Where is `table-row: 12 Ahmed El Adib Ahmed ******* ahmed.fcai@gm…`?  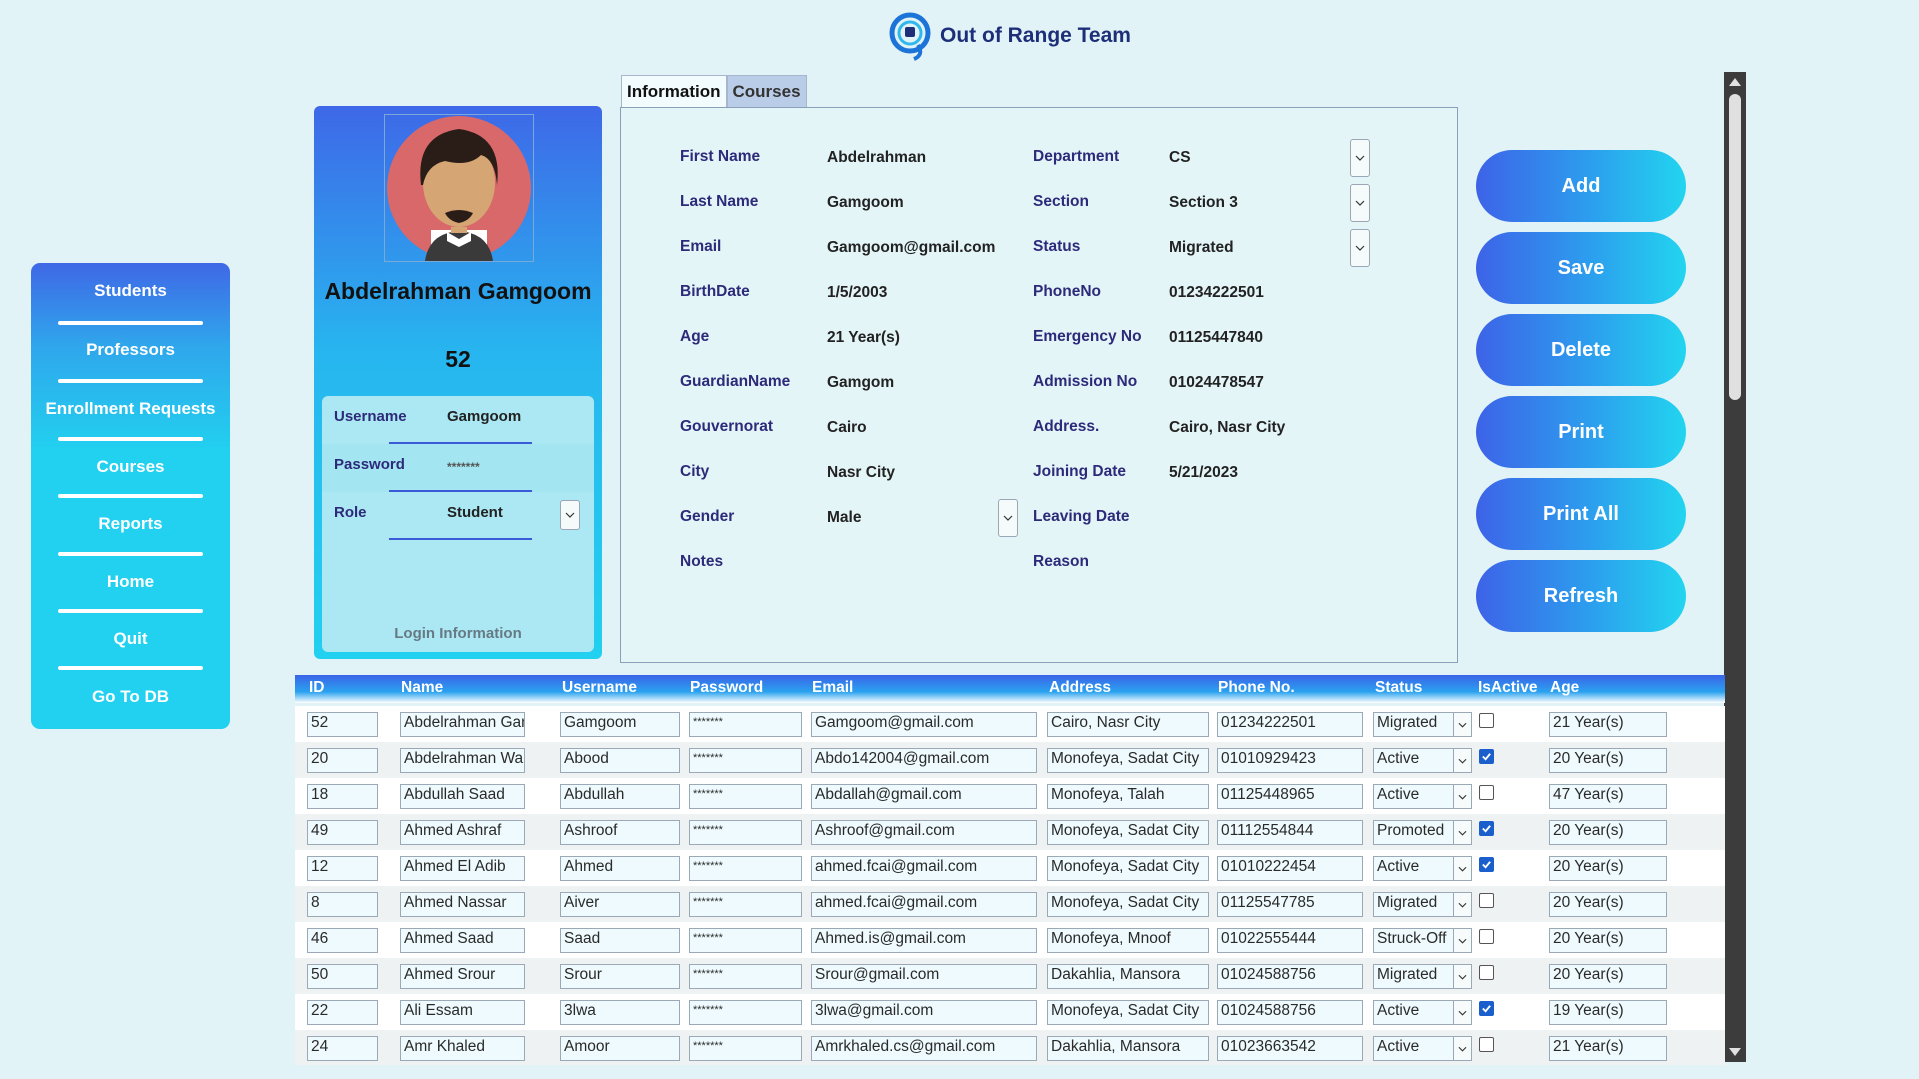 table-row: 12 Ahmed El Adib Ahmed ******* ahmed.fcai@gm… is located at coordinates (1010, 868).